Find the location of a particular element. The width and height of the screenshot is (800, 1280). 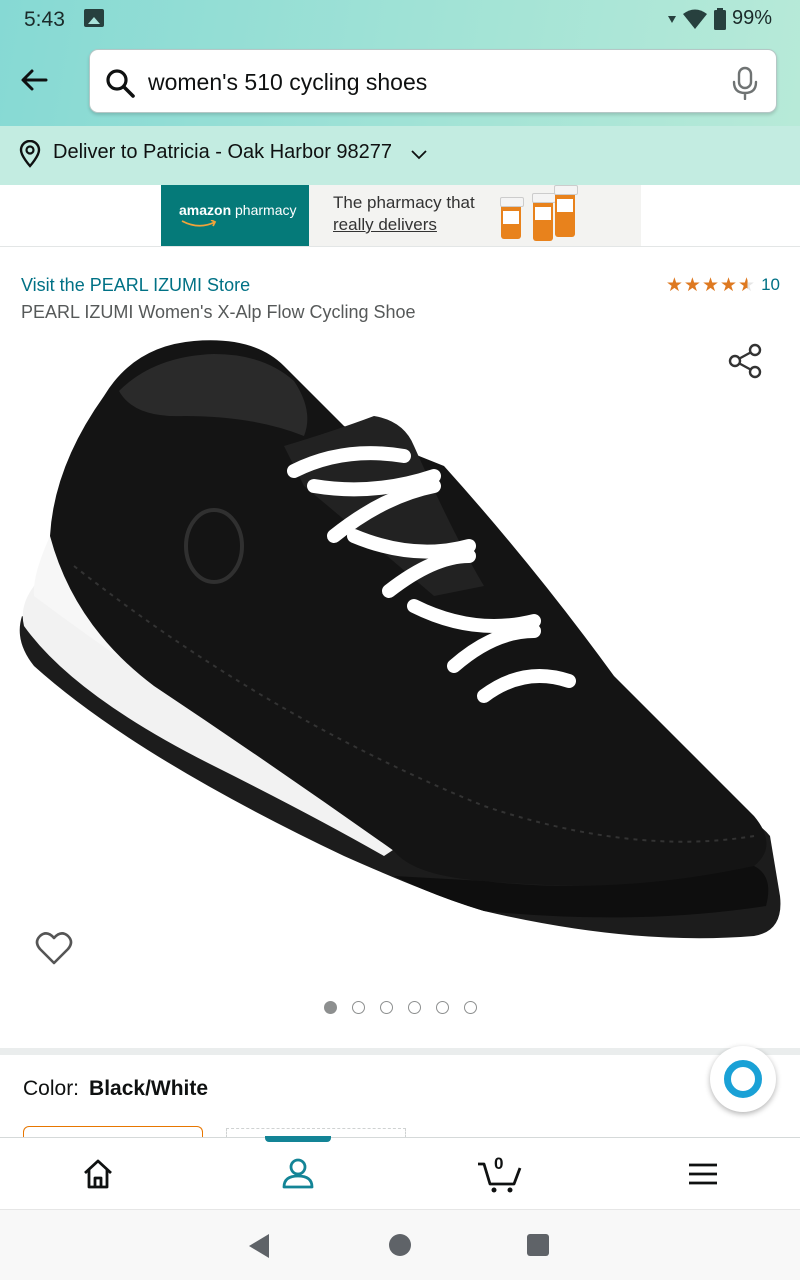

stars: ★ ★ ★ ★ ★ is located at coordinates (710, 285).